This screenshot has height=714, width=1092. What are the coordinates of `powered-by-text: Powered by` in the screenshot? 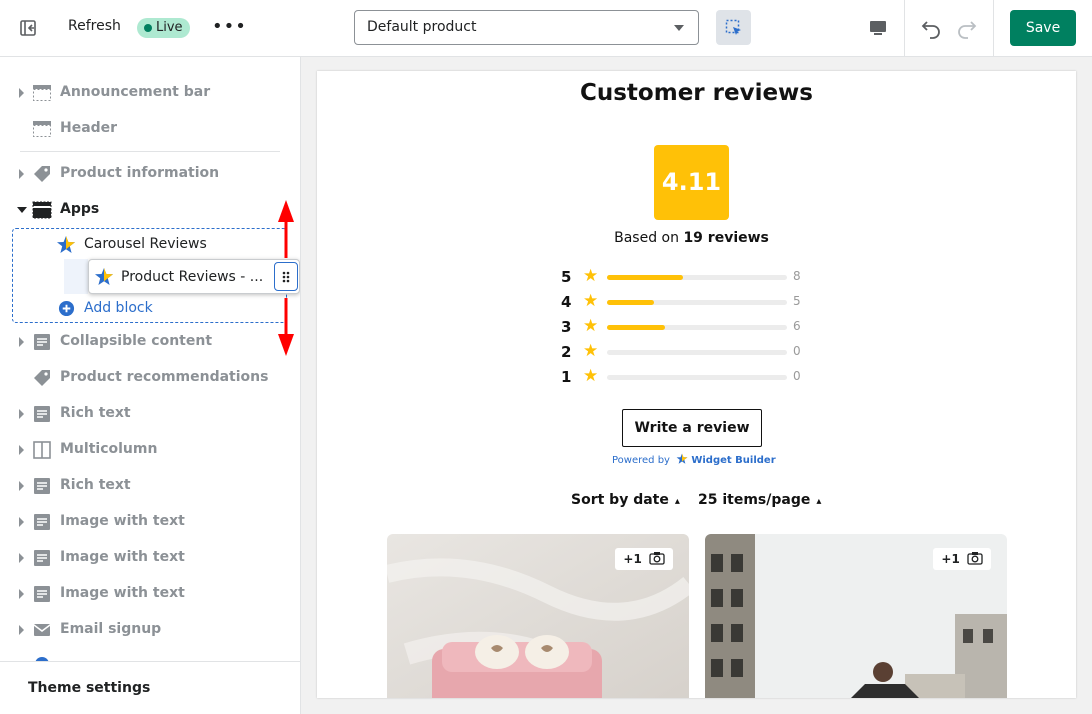 It's located at (641, 460).